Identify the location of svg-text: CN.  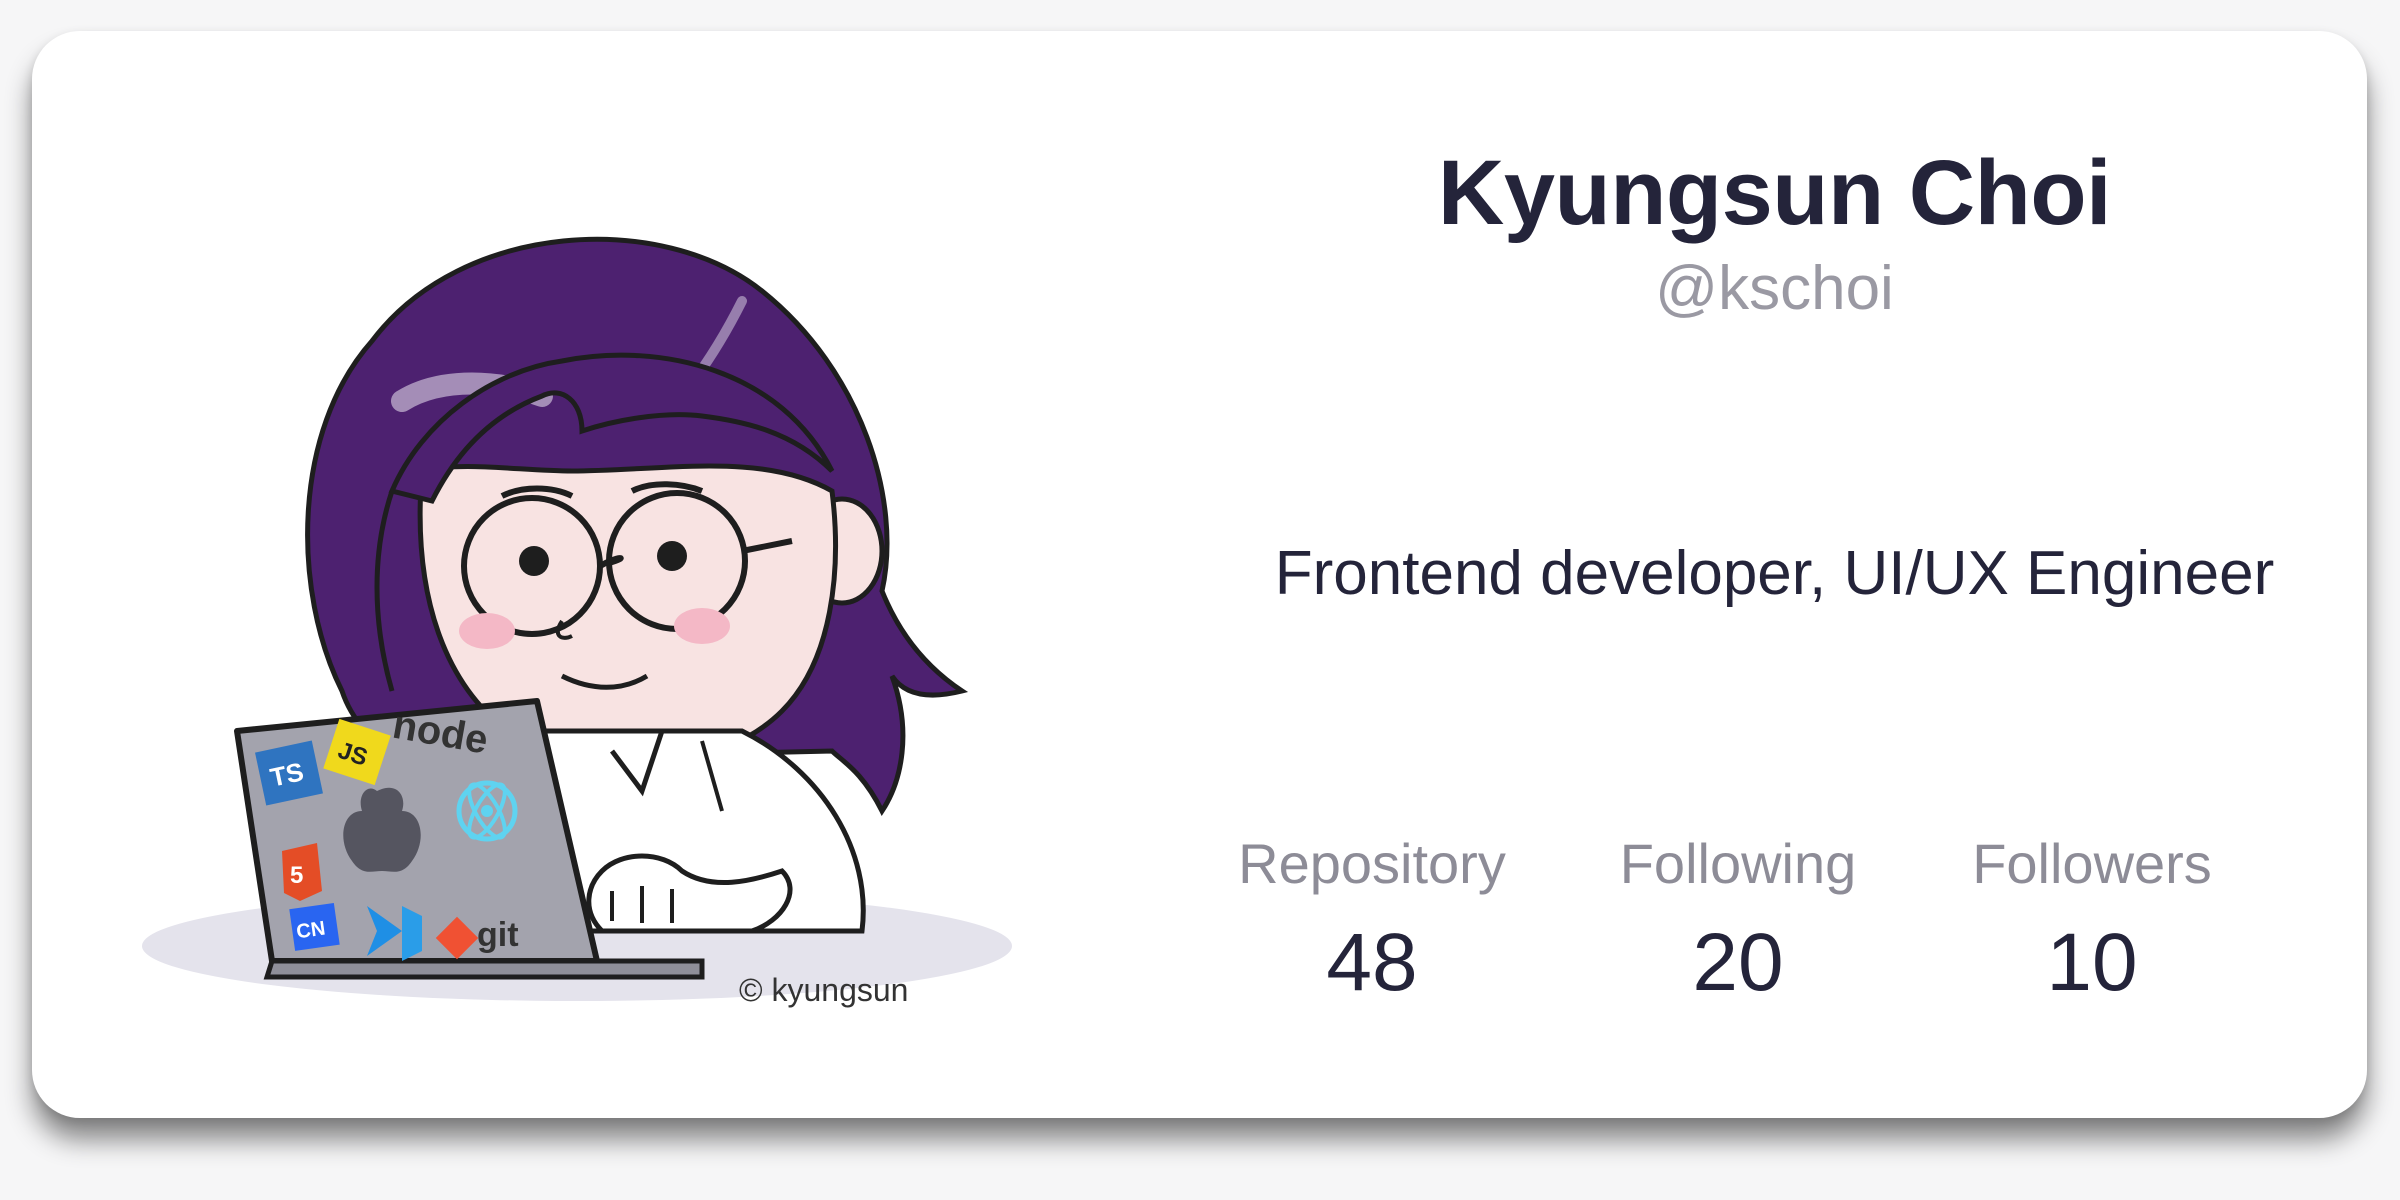
(311, 931).